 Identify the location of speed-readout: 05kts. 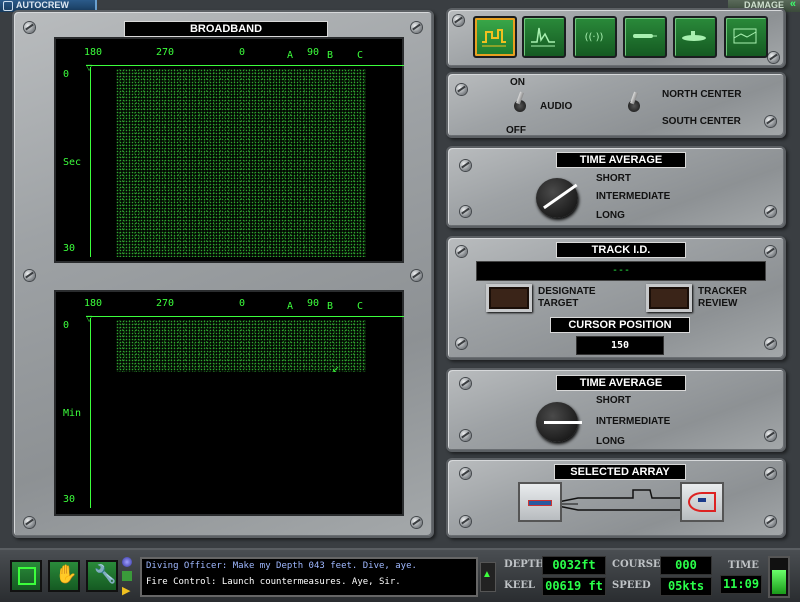
(686, 586).